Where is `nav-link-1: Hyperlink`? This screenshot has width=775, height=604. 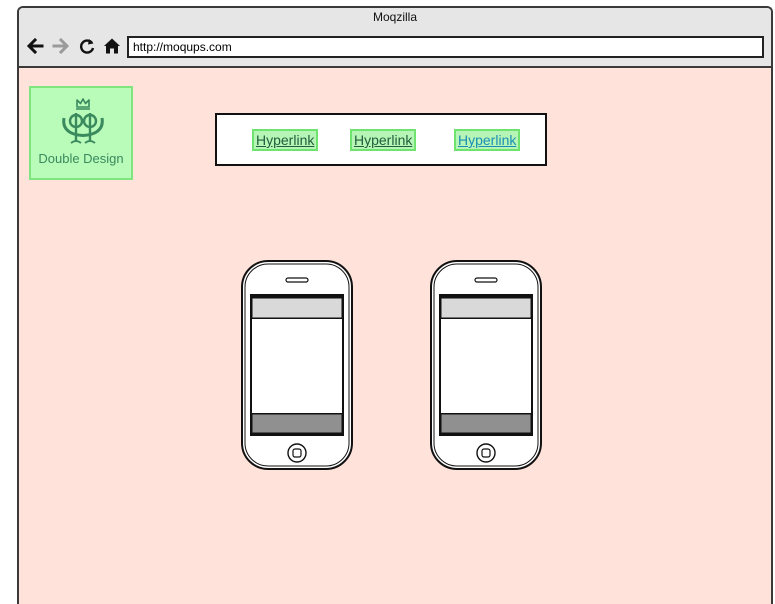 nav-link-1: Hyperlink is located at coordinates (285, 140).